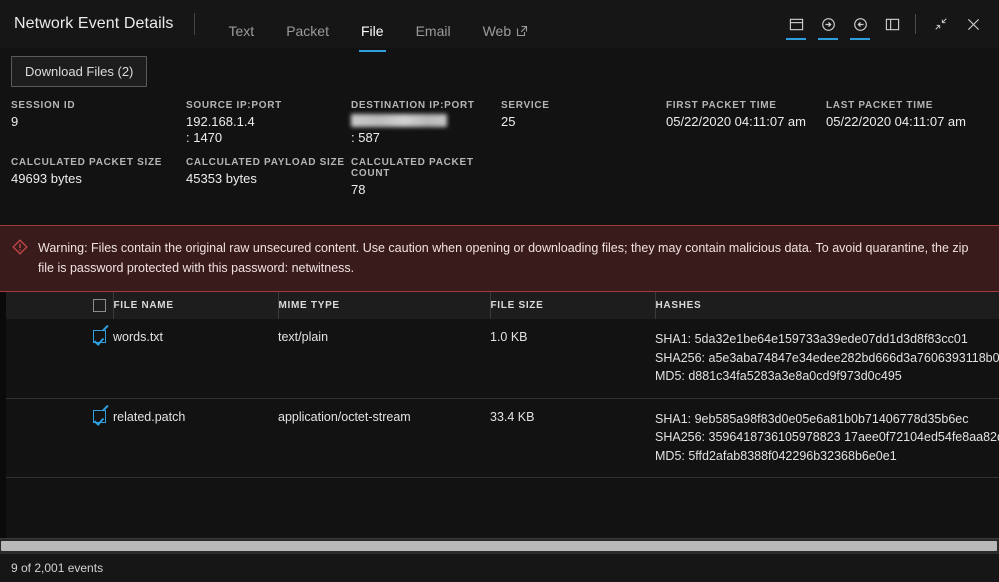 This screenshot has height=582, width=999. What do you see at coordinates (384, 305) in the screenshot?
I see `column-mime-type: MIME TYPE` at bounding box center [384, 305].